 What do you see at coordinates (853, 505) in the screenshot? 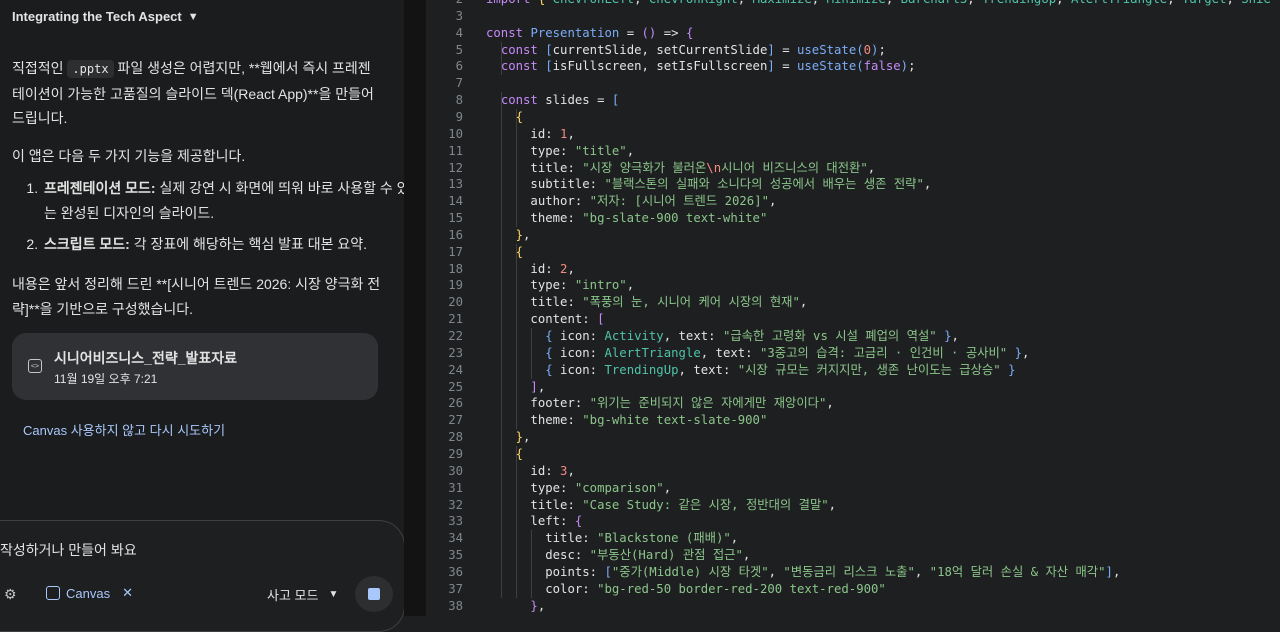
I see `code-line: 32 title: "Case Study: 같은 시장, 정반대의 결말",` at bounding box center [853, 505].